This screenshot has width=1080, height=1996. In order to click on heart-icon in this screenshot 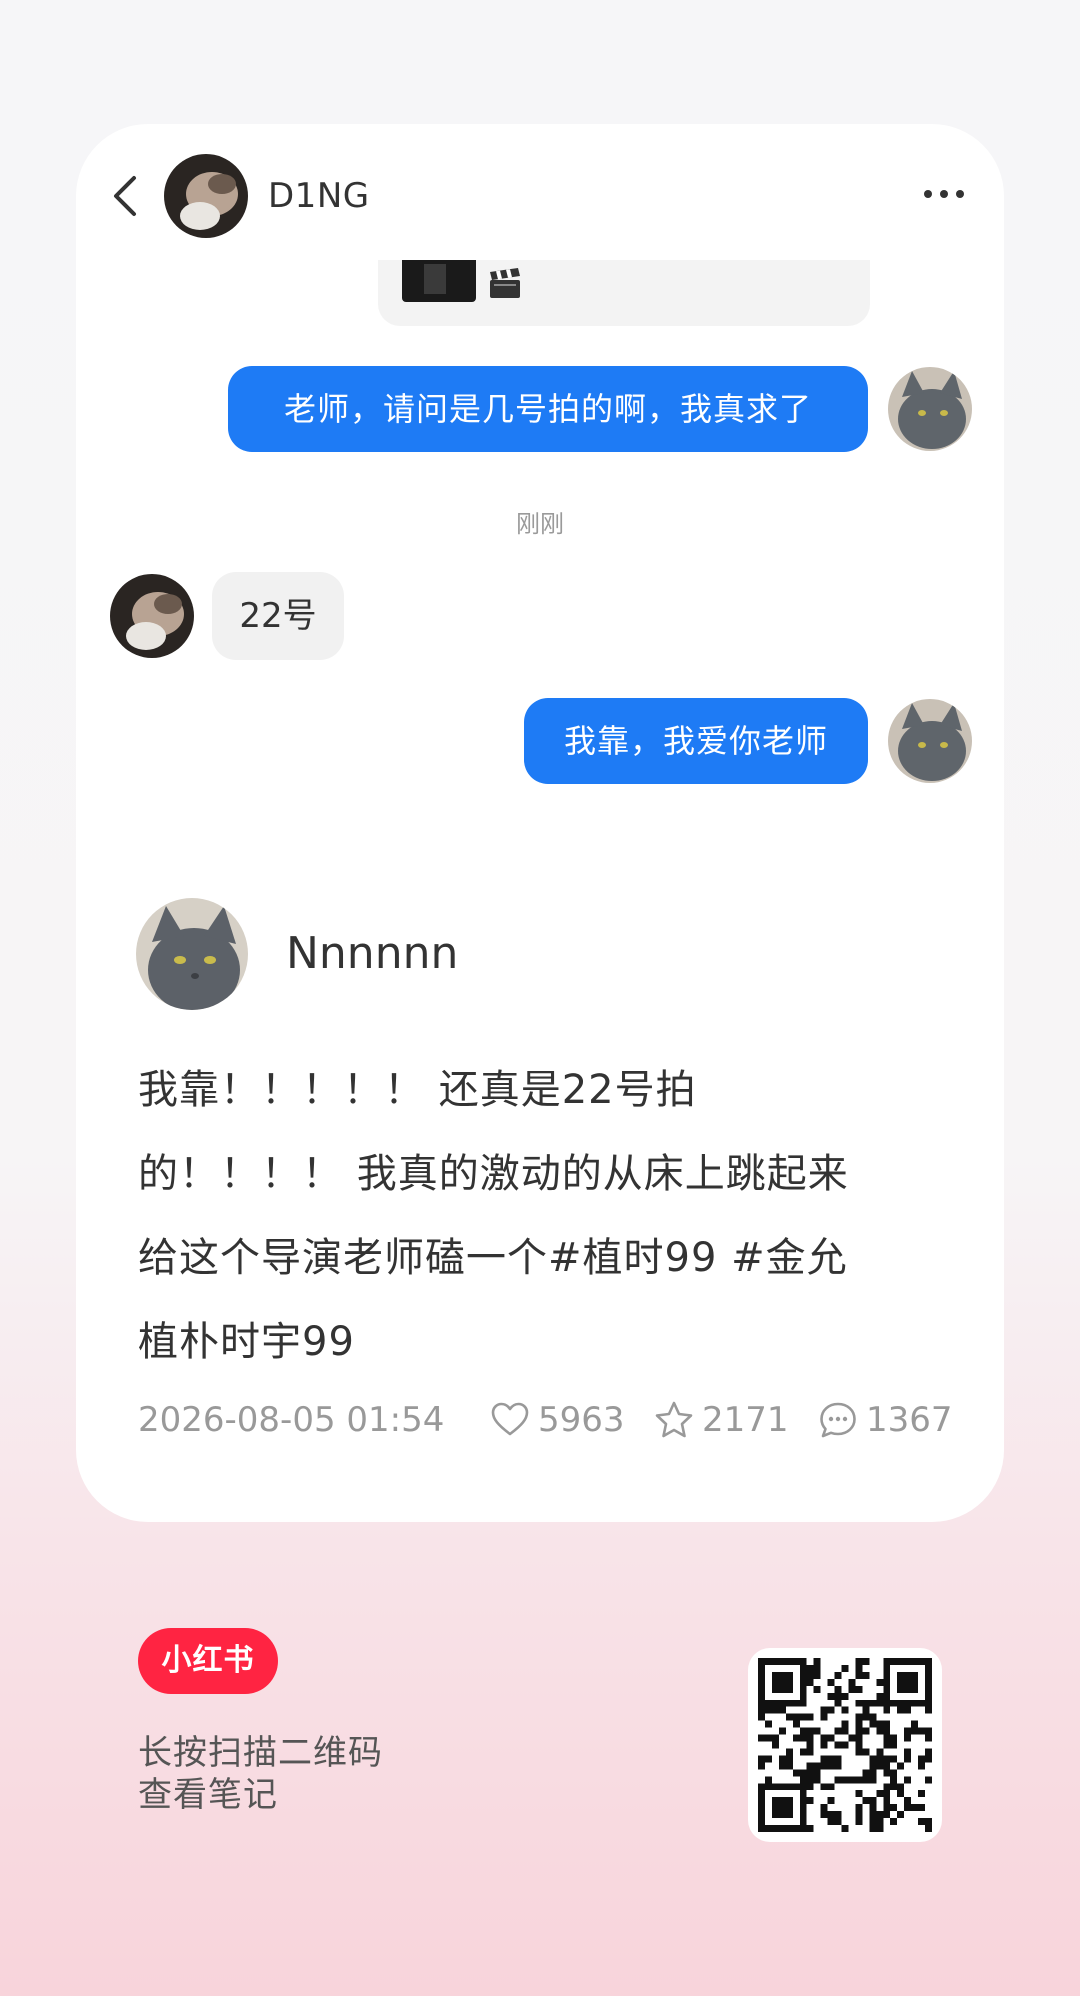, I will do `click(510, 1419)`.